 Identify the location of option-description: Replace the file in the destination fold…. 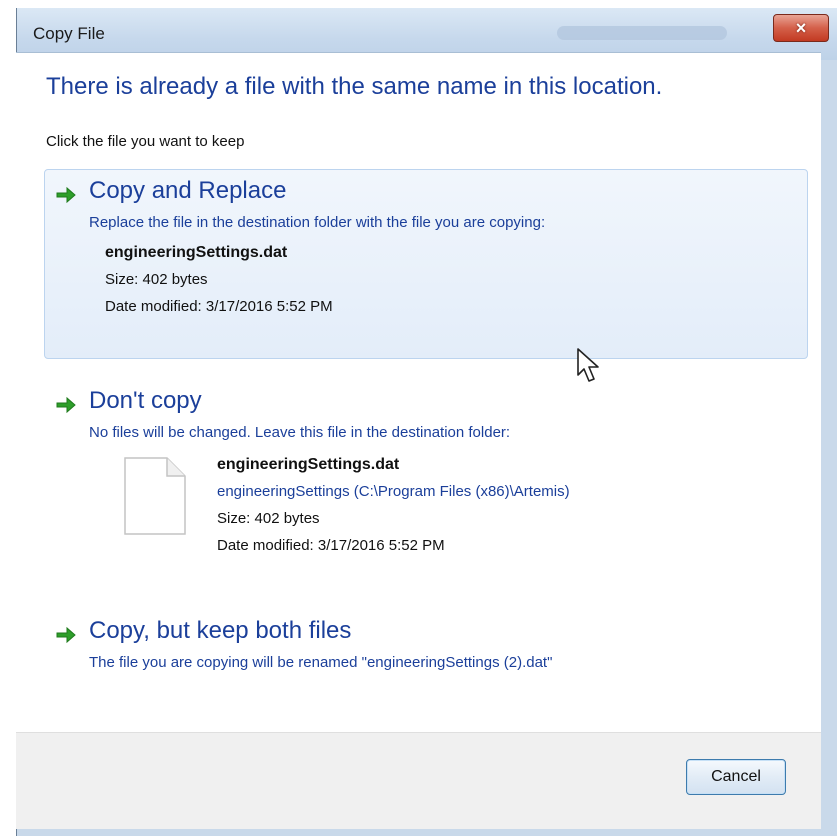
(317, 222).